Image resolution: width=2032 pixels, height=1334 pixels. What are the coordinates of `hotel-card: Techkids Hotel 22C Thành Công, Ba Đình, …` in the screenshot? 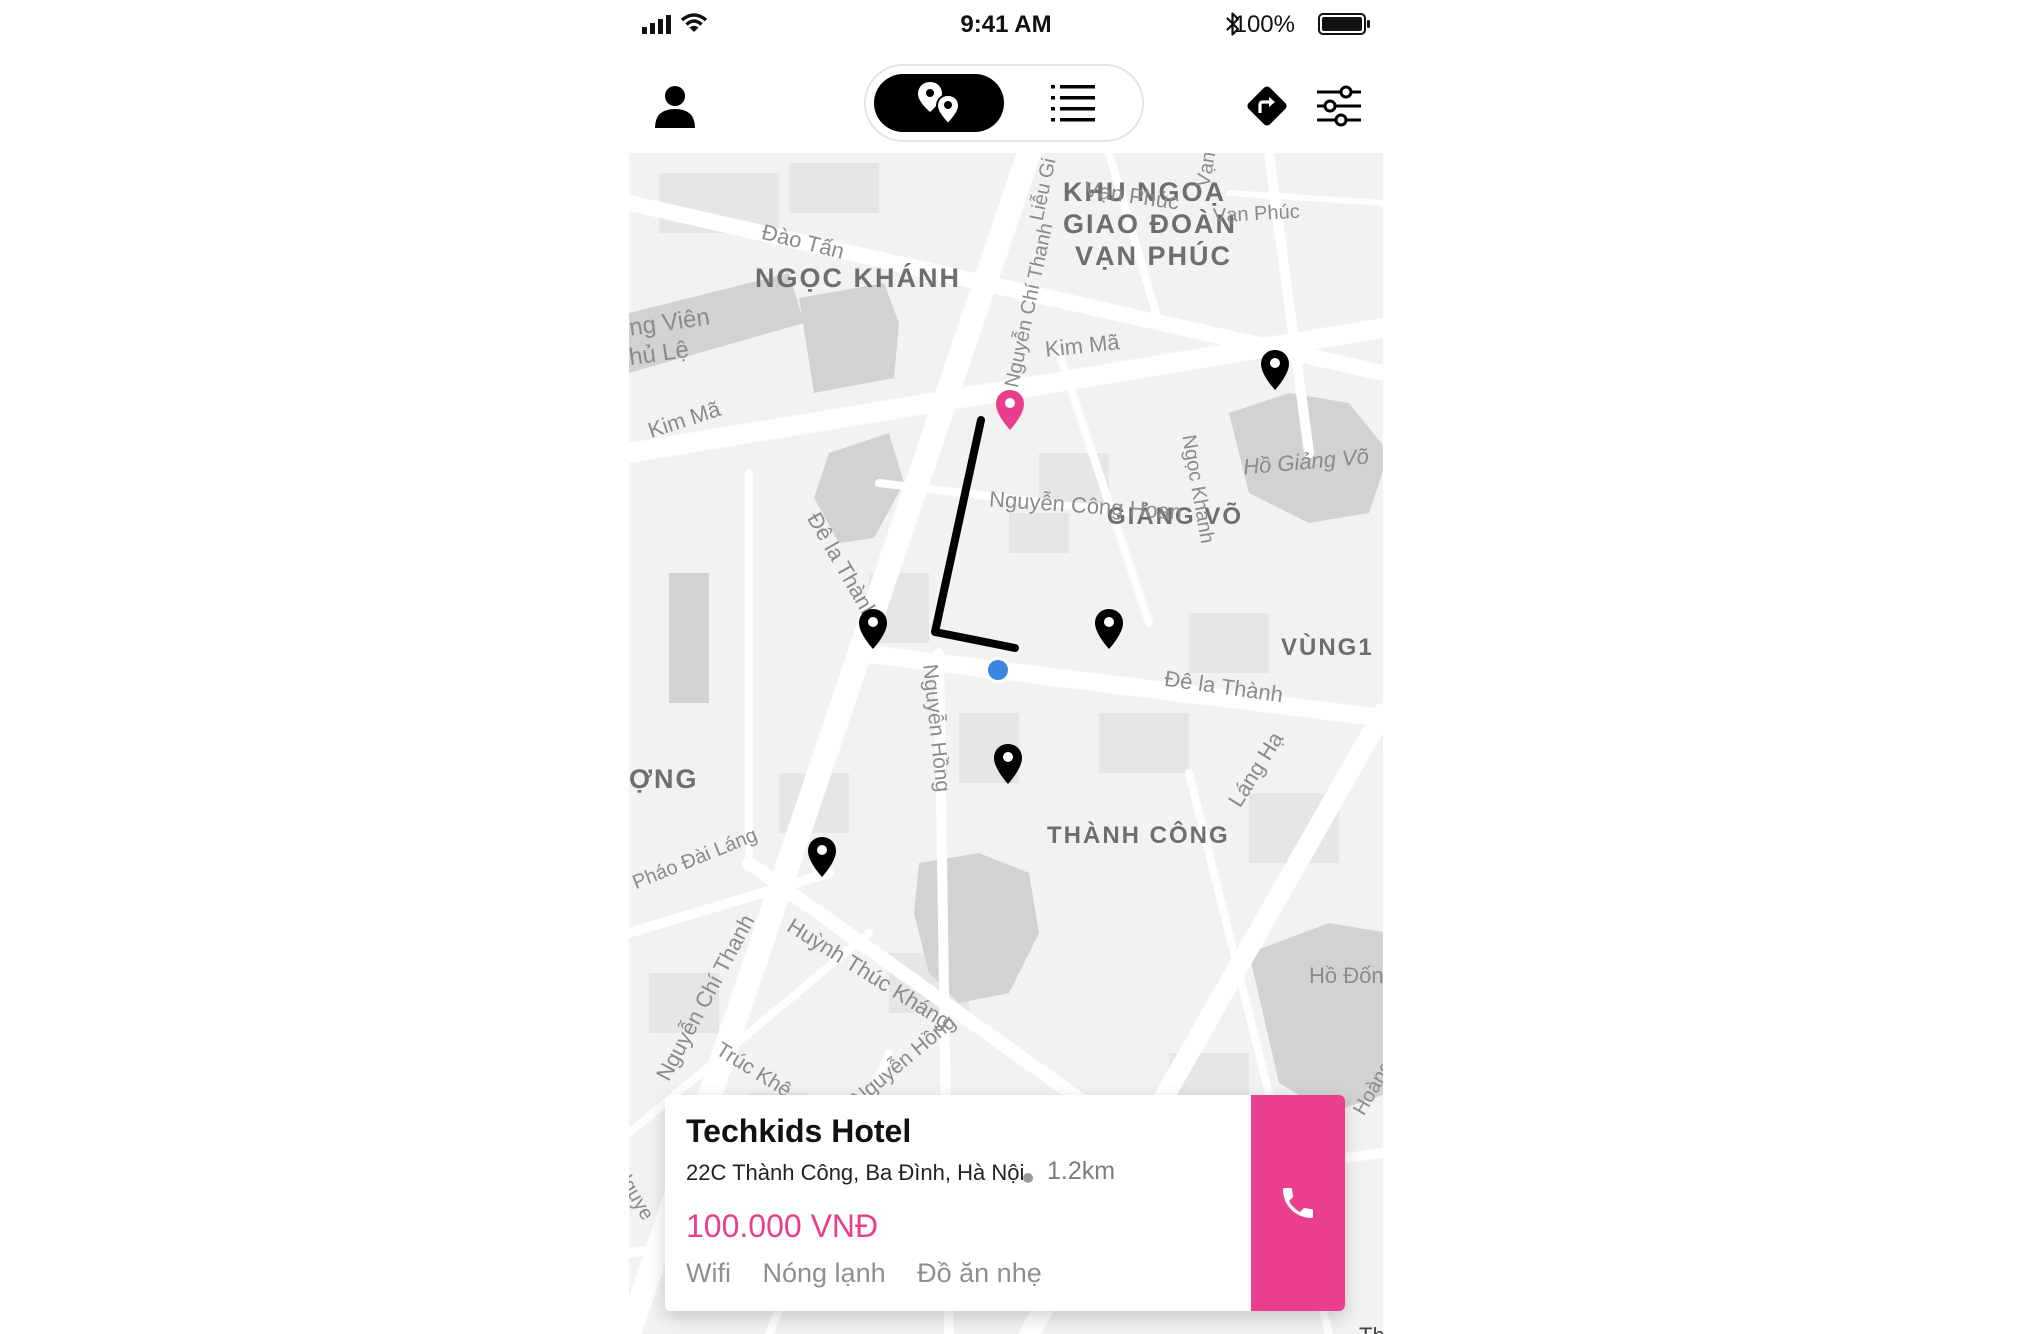 It's located at (1005, 1203).